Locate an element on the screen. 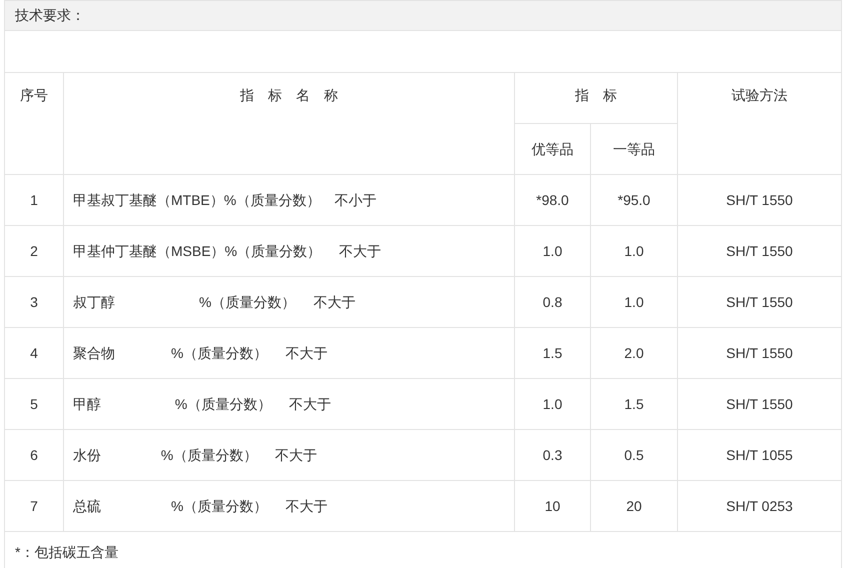 The height and width of the screenshot is (568, 847). table-cell: 0.8 is located at coordinates (552, 302).